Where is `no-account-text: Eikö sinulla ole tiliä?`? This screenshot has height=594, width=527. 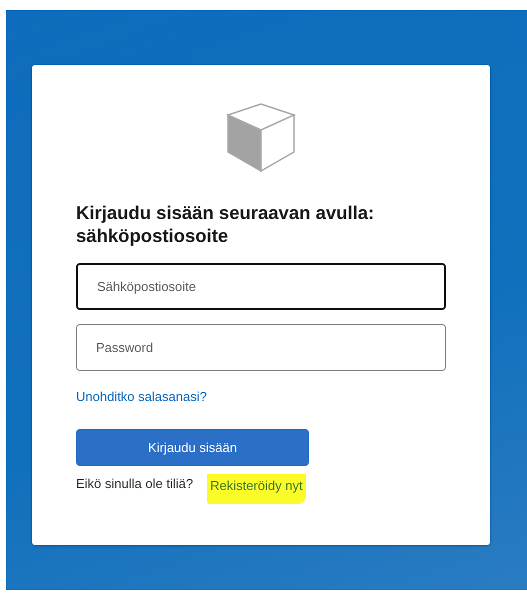
no-account-text: Eikö sinulla ole tiliä? is located at coordinates (135, 484).